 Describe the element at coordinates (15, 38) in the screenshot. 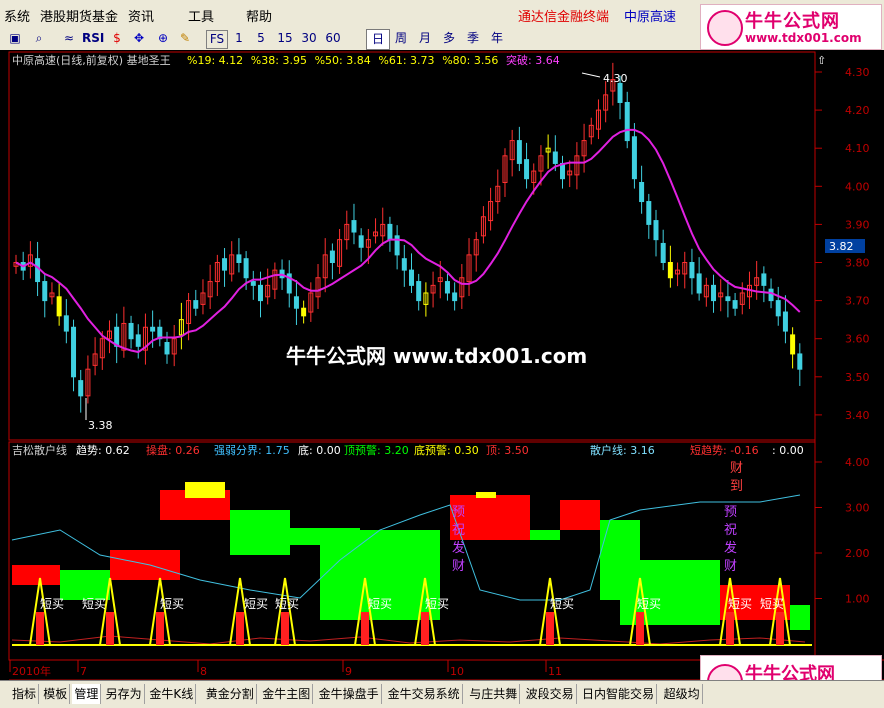

I see `window-icon: ▣` at that location.